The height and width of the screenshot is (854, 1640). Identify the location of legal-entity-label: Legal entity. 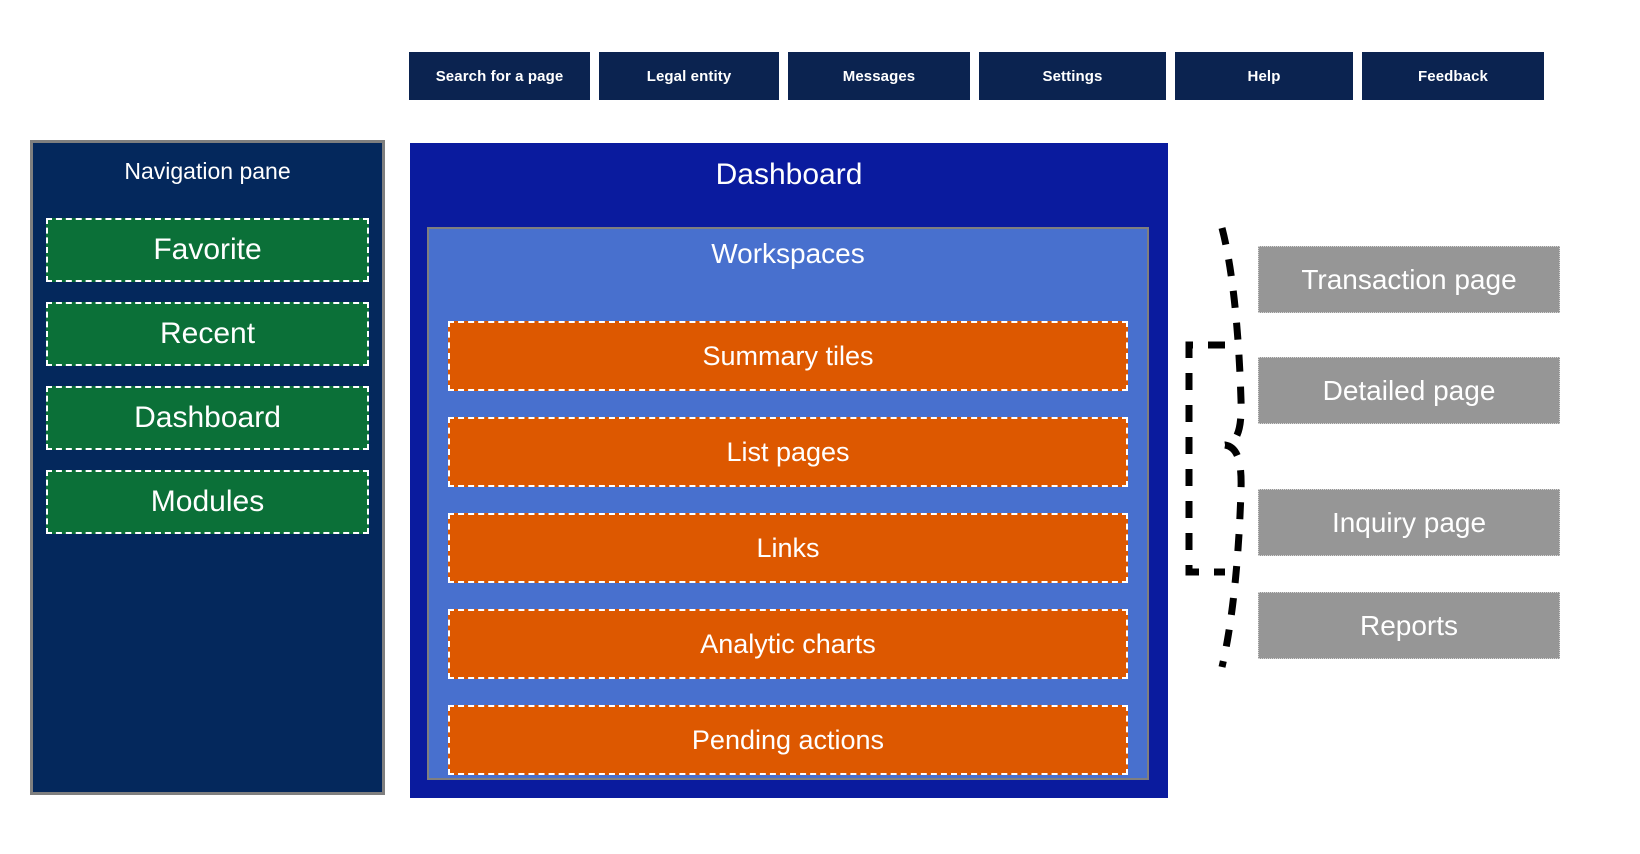
(689, 76).